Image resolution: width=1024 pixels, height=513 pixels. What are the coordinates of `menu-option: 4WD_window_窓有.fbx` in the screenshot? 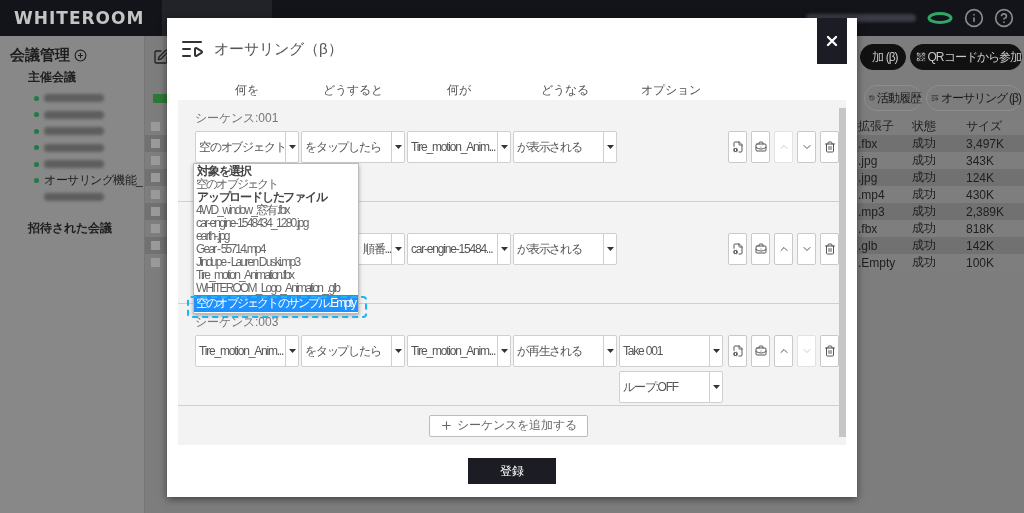 It's located at (276, 210).